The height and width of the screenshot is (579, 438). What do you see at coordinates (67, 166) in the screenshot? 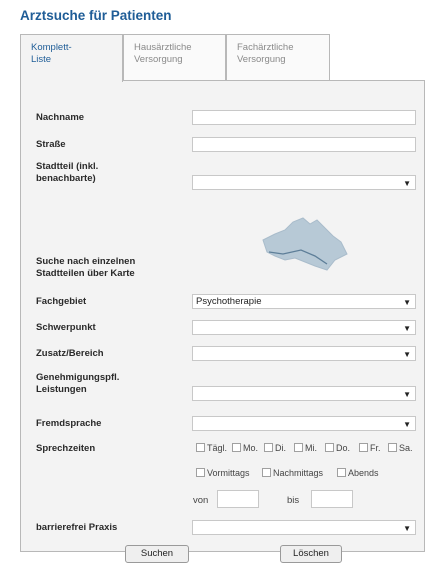
I see `stadtteil-label-line1: Stadtteil (inkl.` at bounding box center [67, 166].